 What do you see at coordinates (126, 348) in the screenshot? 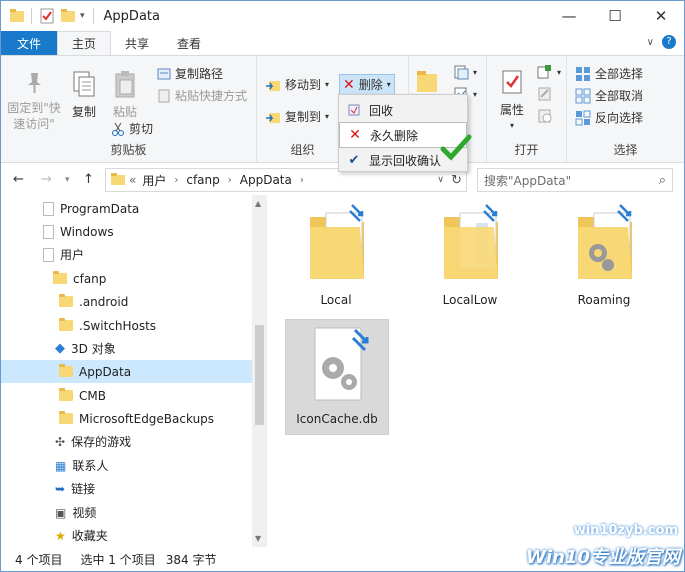
I see `nav-item-3d-objects: ◆ 3D 对象` at bounding box center [126, 348].